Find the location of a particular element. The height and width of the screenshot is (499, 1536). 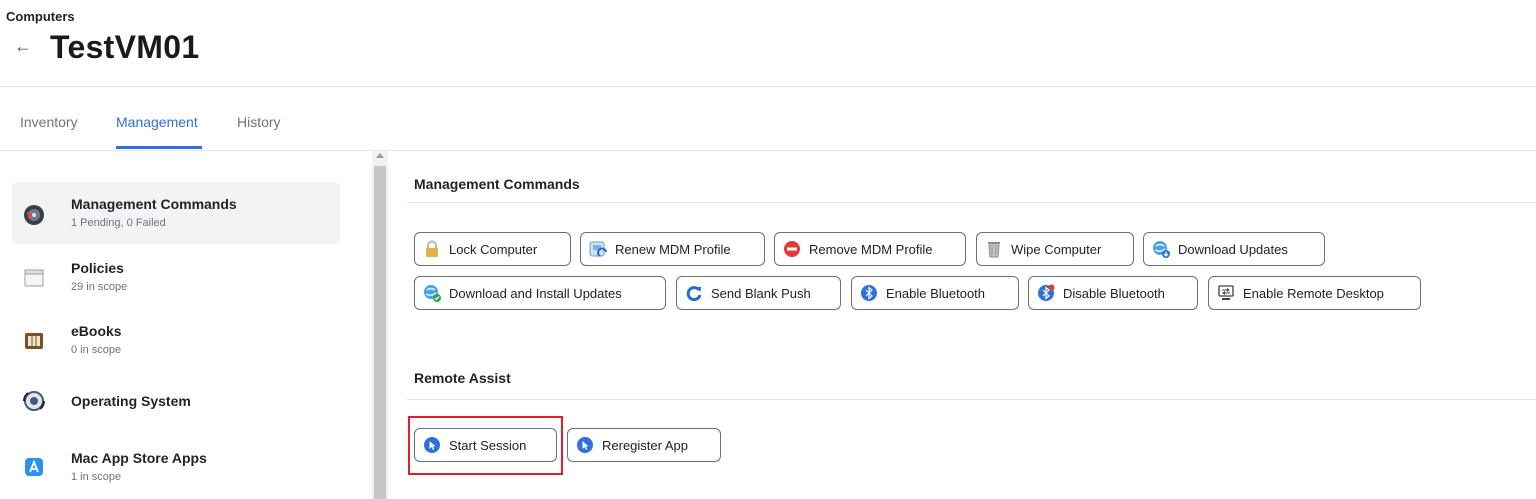

bluetooth-icon is located at coordinates (869, 293).